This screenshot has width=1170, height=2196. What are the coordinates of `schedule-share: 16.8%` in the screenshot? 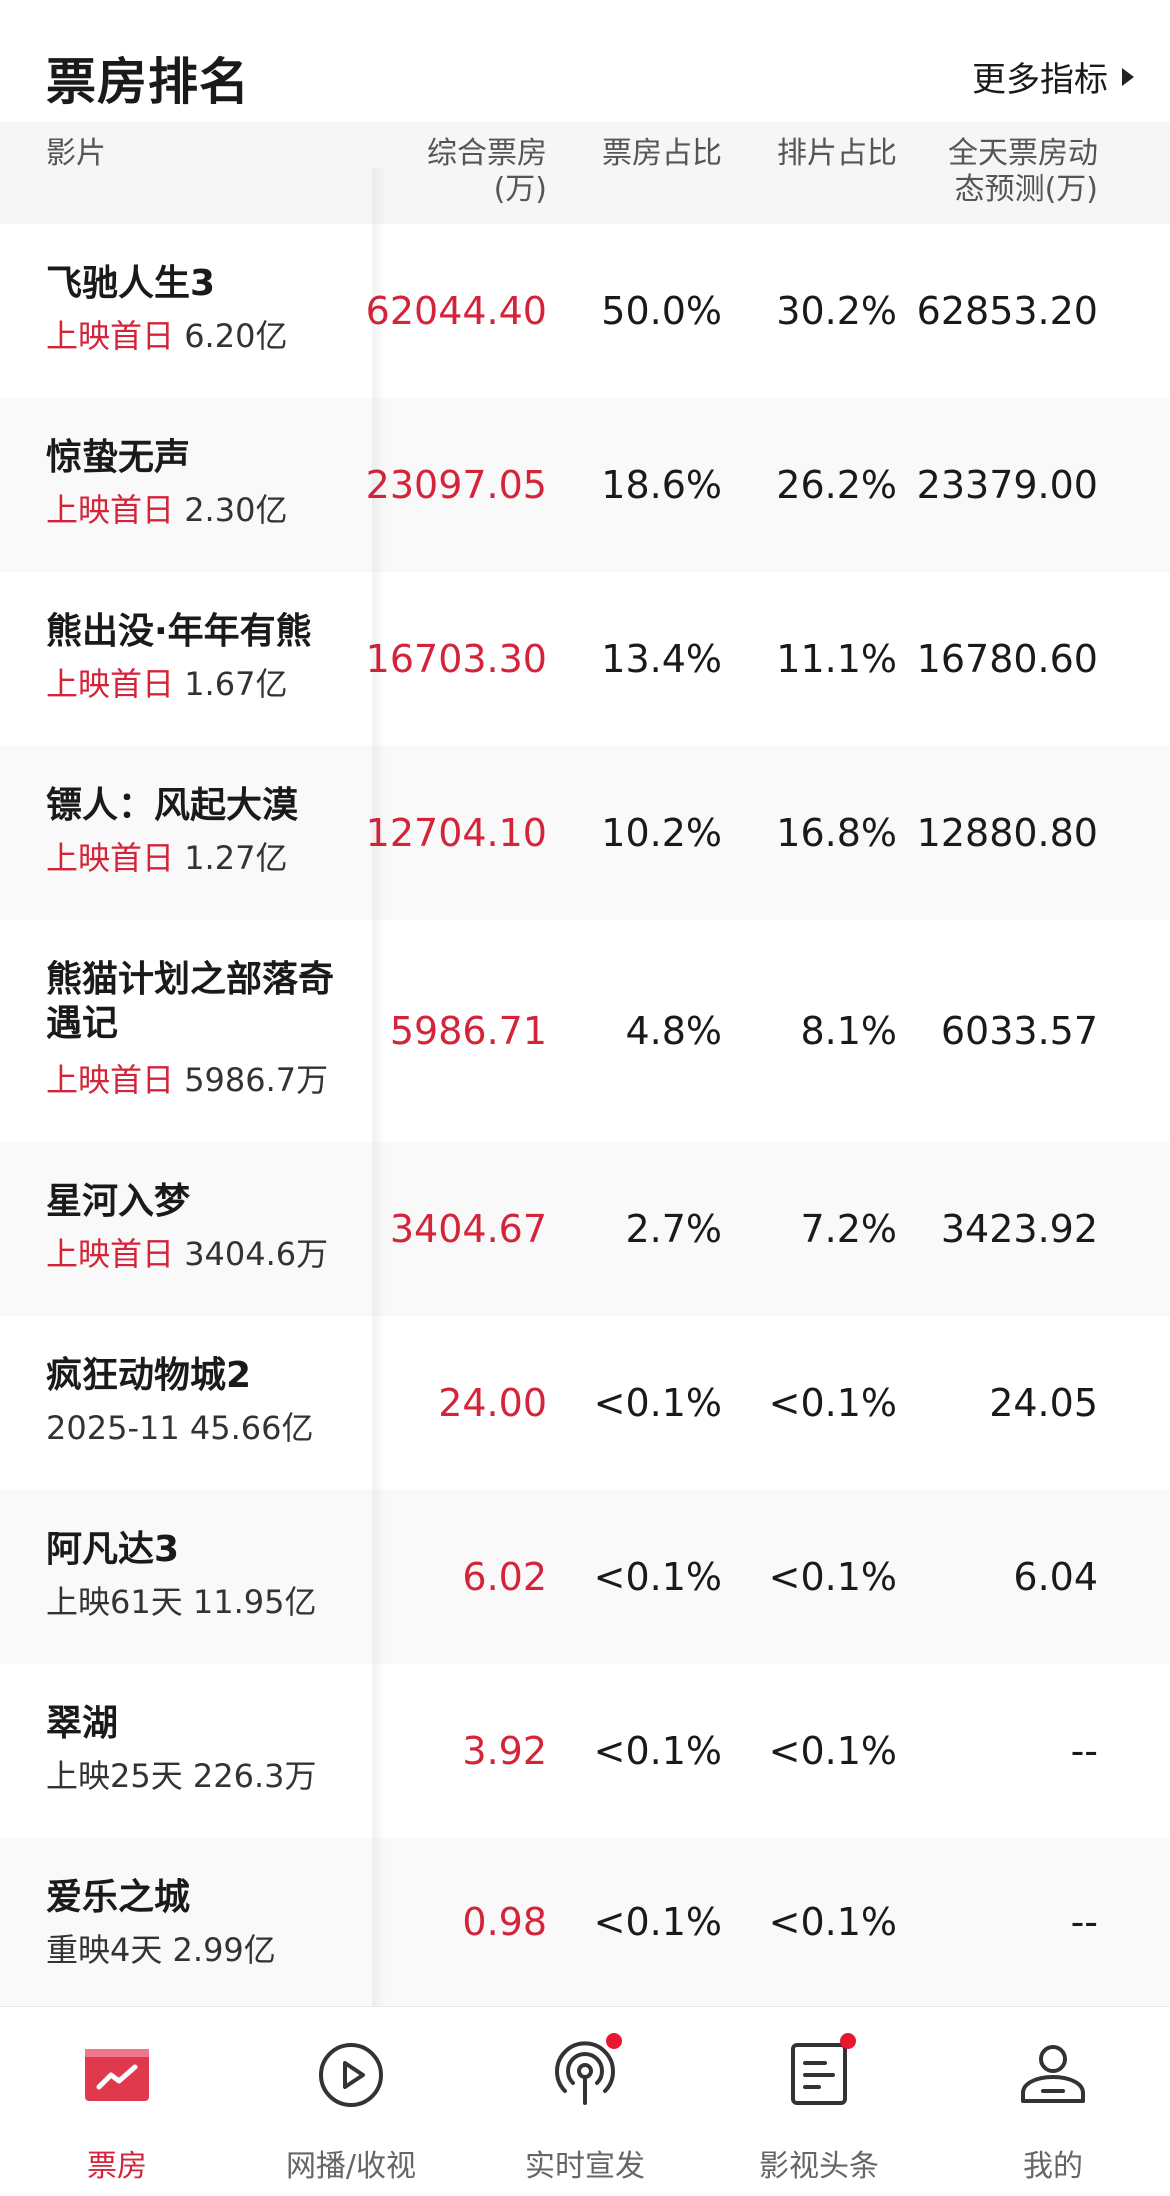 It's located at (836, 833).